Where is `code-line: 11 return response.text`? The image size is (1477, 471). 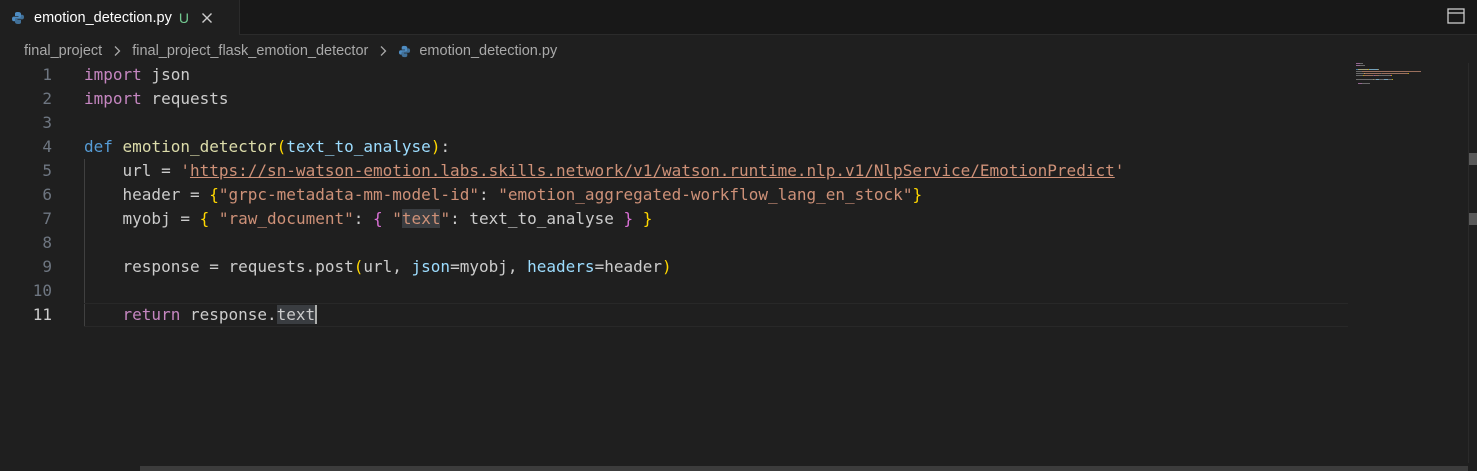 code-line: 11 return response.text is located at coordinates (674, 315).